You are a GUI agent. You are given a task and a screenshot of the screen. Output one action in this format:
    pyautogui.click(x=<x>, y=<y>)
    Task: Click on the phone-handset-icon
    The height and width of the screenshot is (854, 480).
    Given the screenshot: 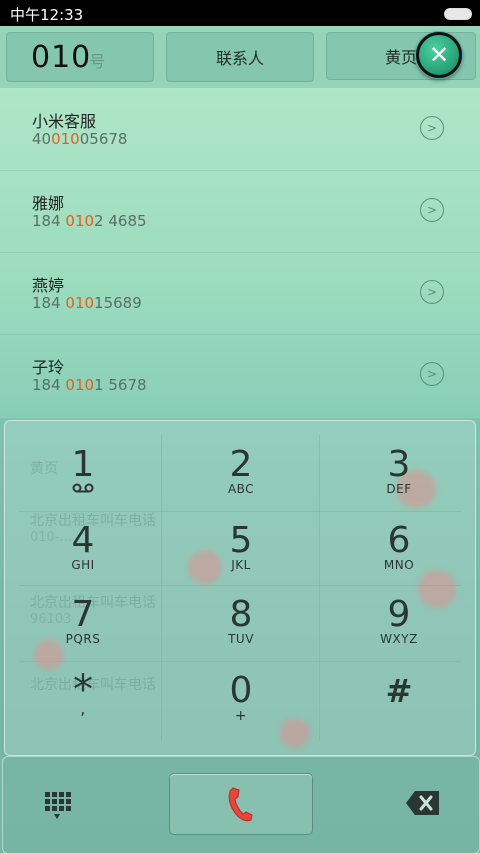 What is the action you would take?
    pyautogui.click(x=240, y=804)
    